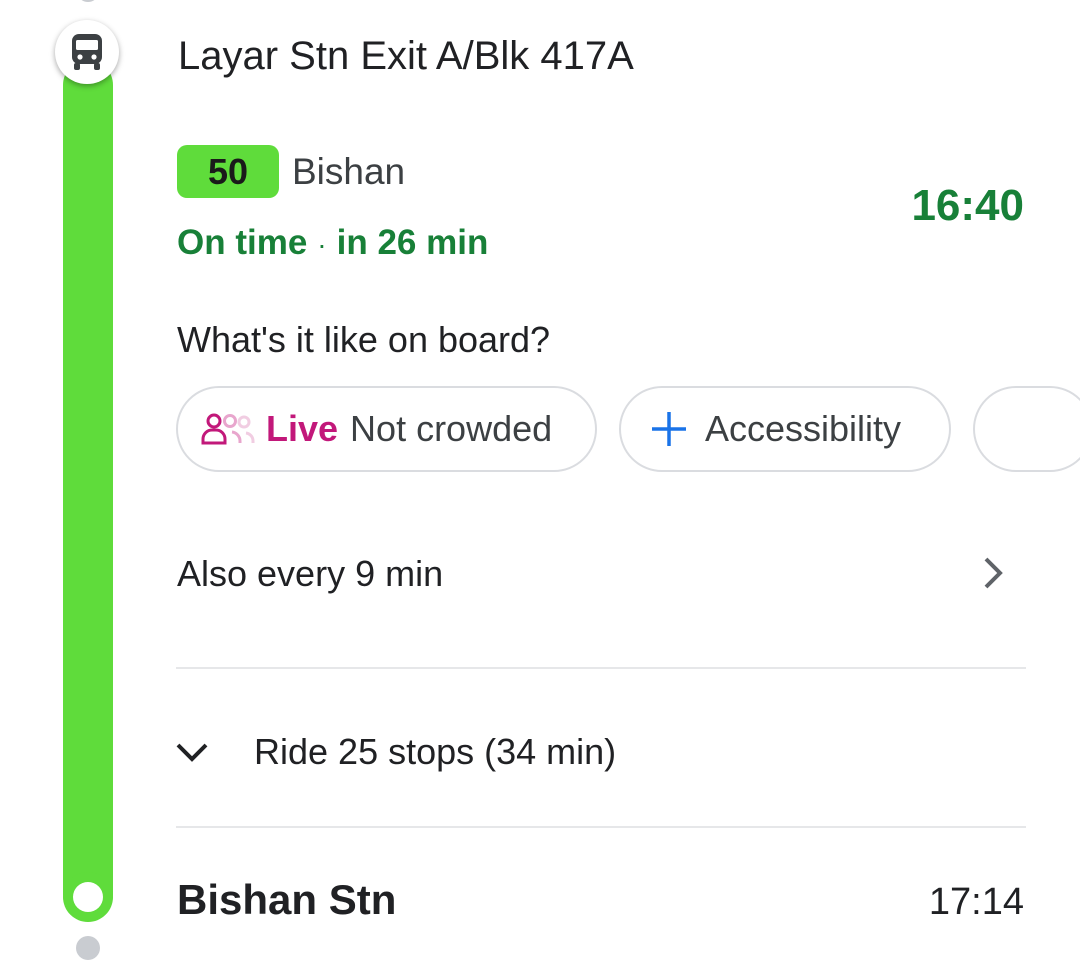  What do you see at coordinates (332, 244) in the screenshot?
I see `realtime-status: On time · in 26 min` at bounding box center [332, 244].